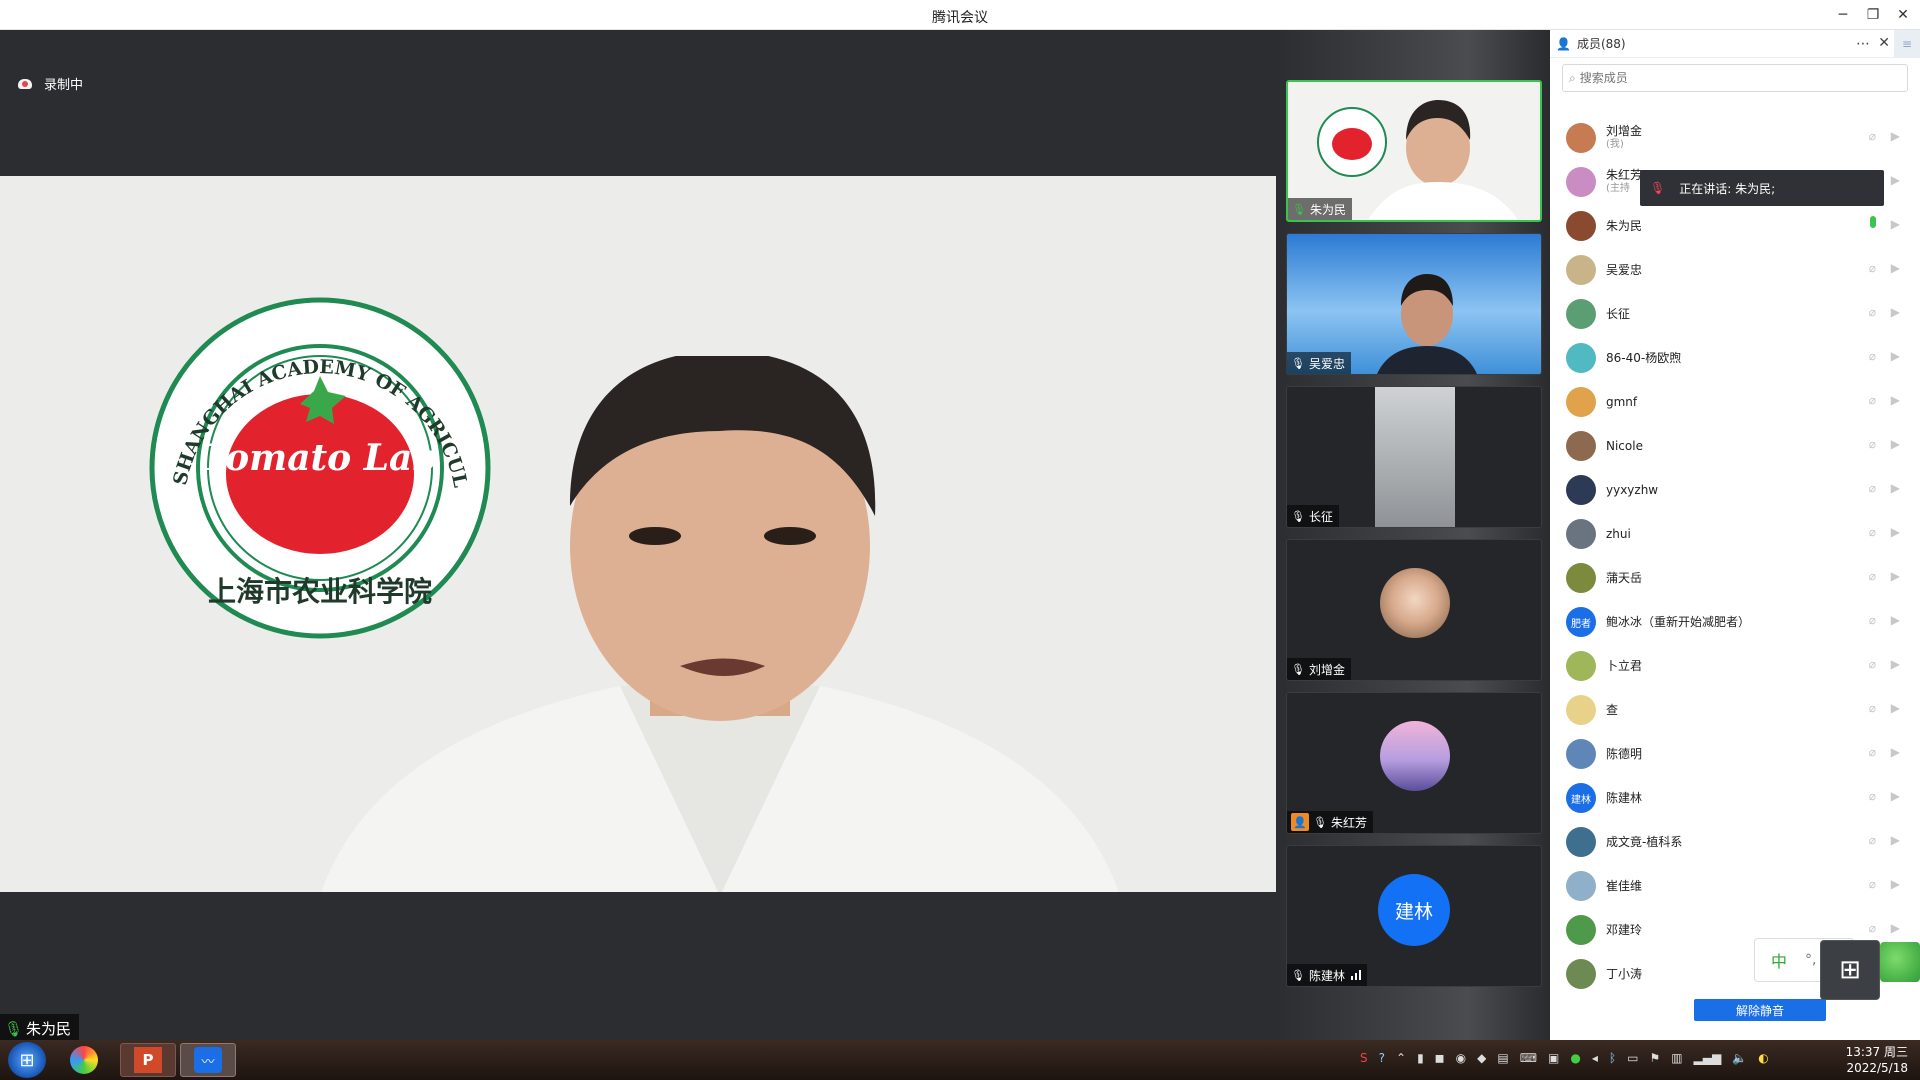  Describe the element at coordinates (1843, 15) in the screenshot. I see `minimize-button: ─` at that location.